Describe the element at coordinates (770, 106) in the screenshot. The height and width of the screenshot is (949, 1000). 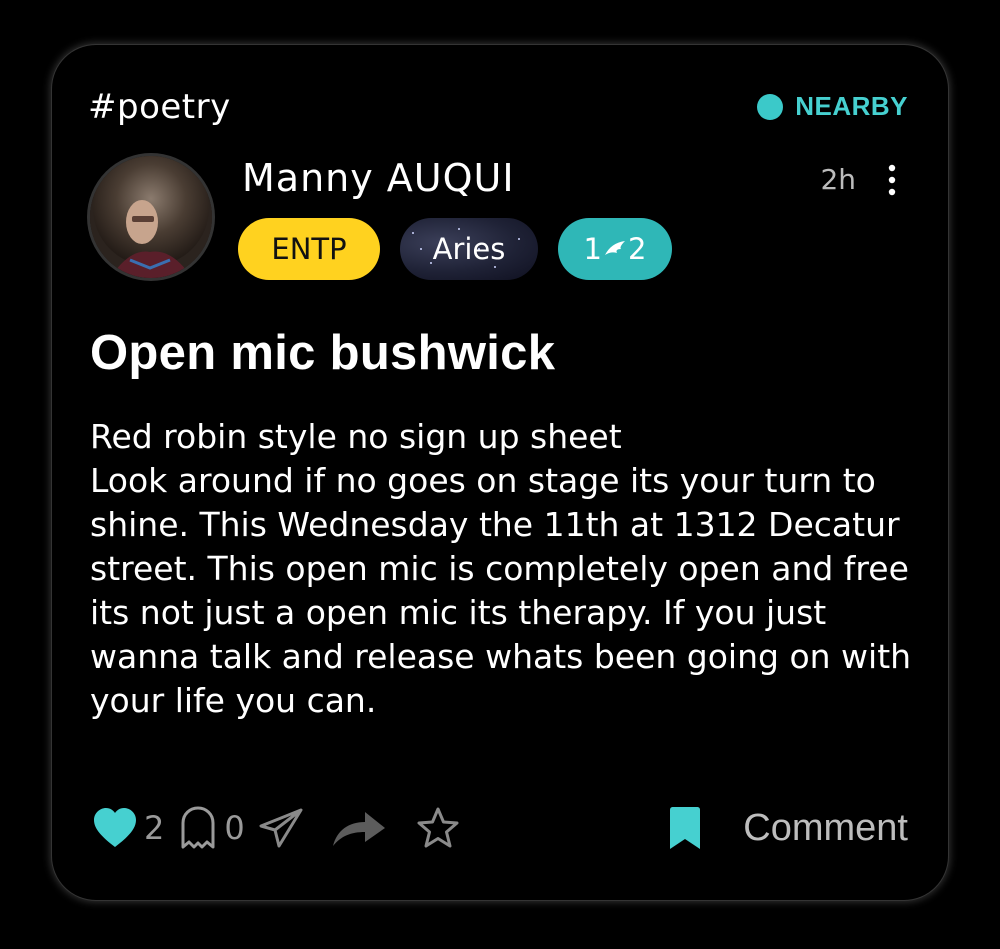
I see `nearby-dot-icon` at that location.